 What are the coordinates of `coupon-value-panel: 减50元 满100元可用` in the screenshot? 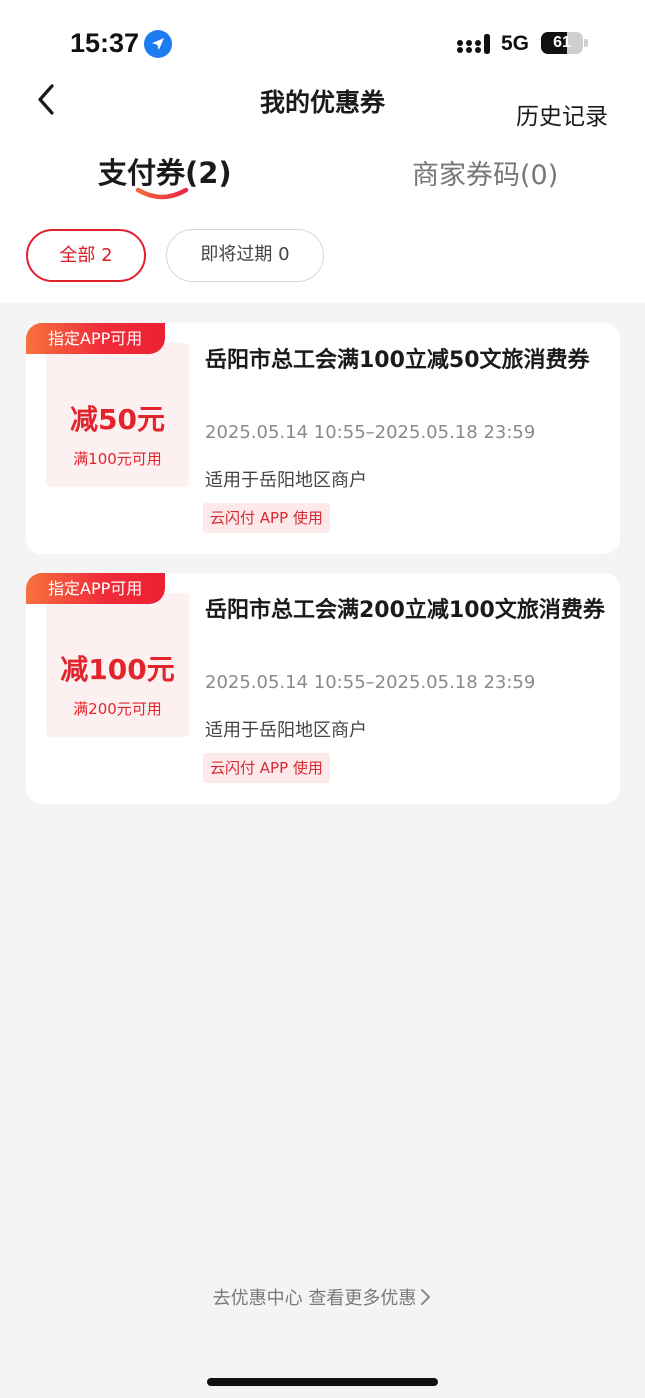 It's located at (117, 415).